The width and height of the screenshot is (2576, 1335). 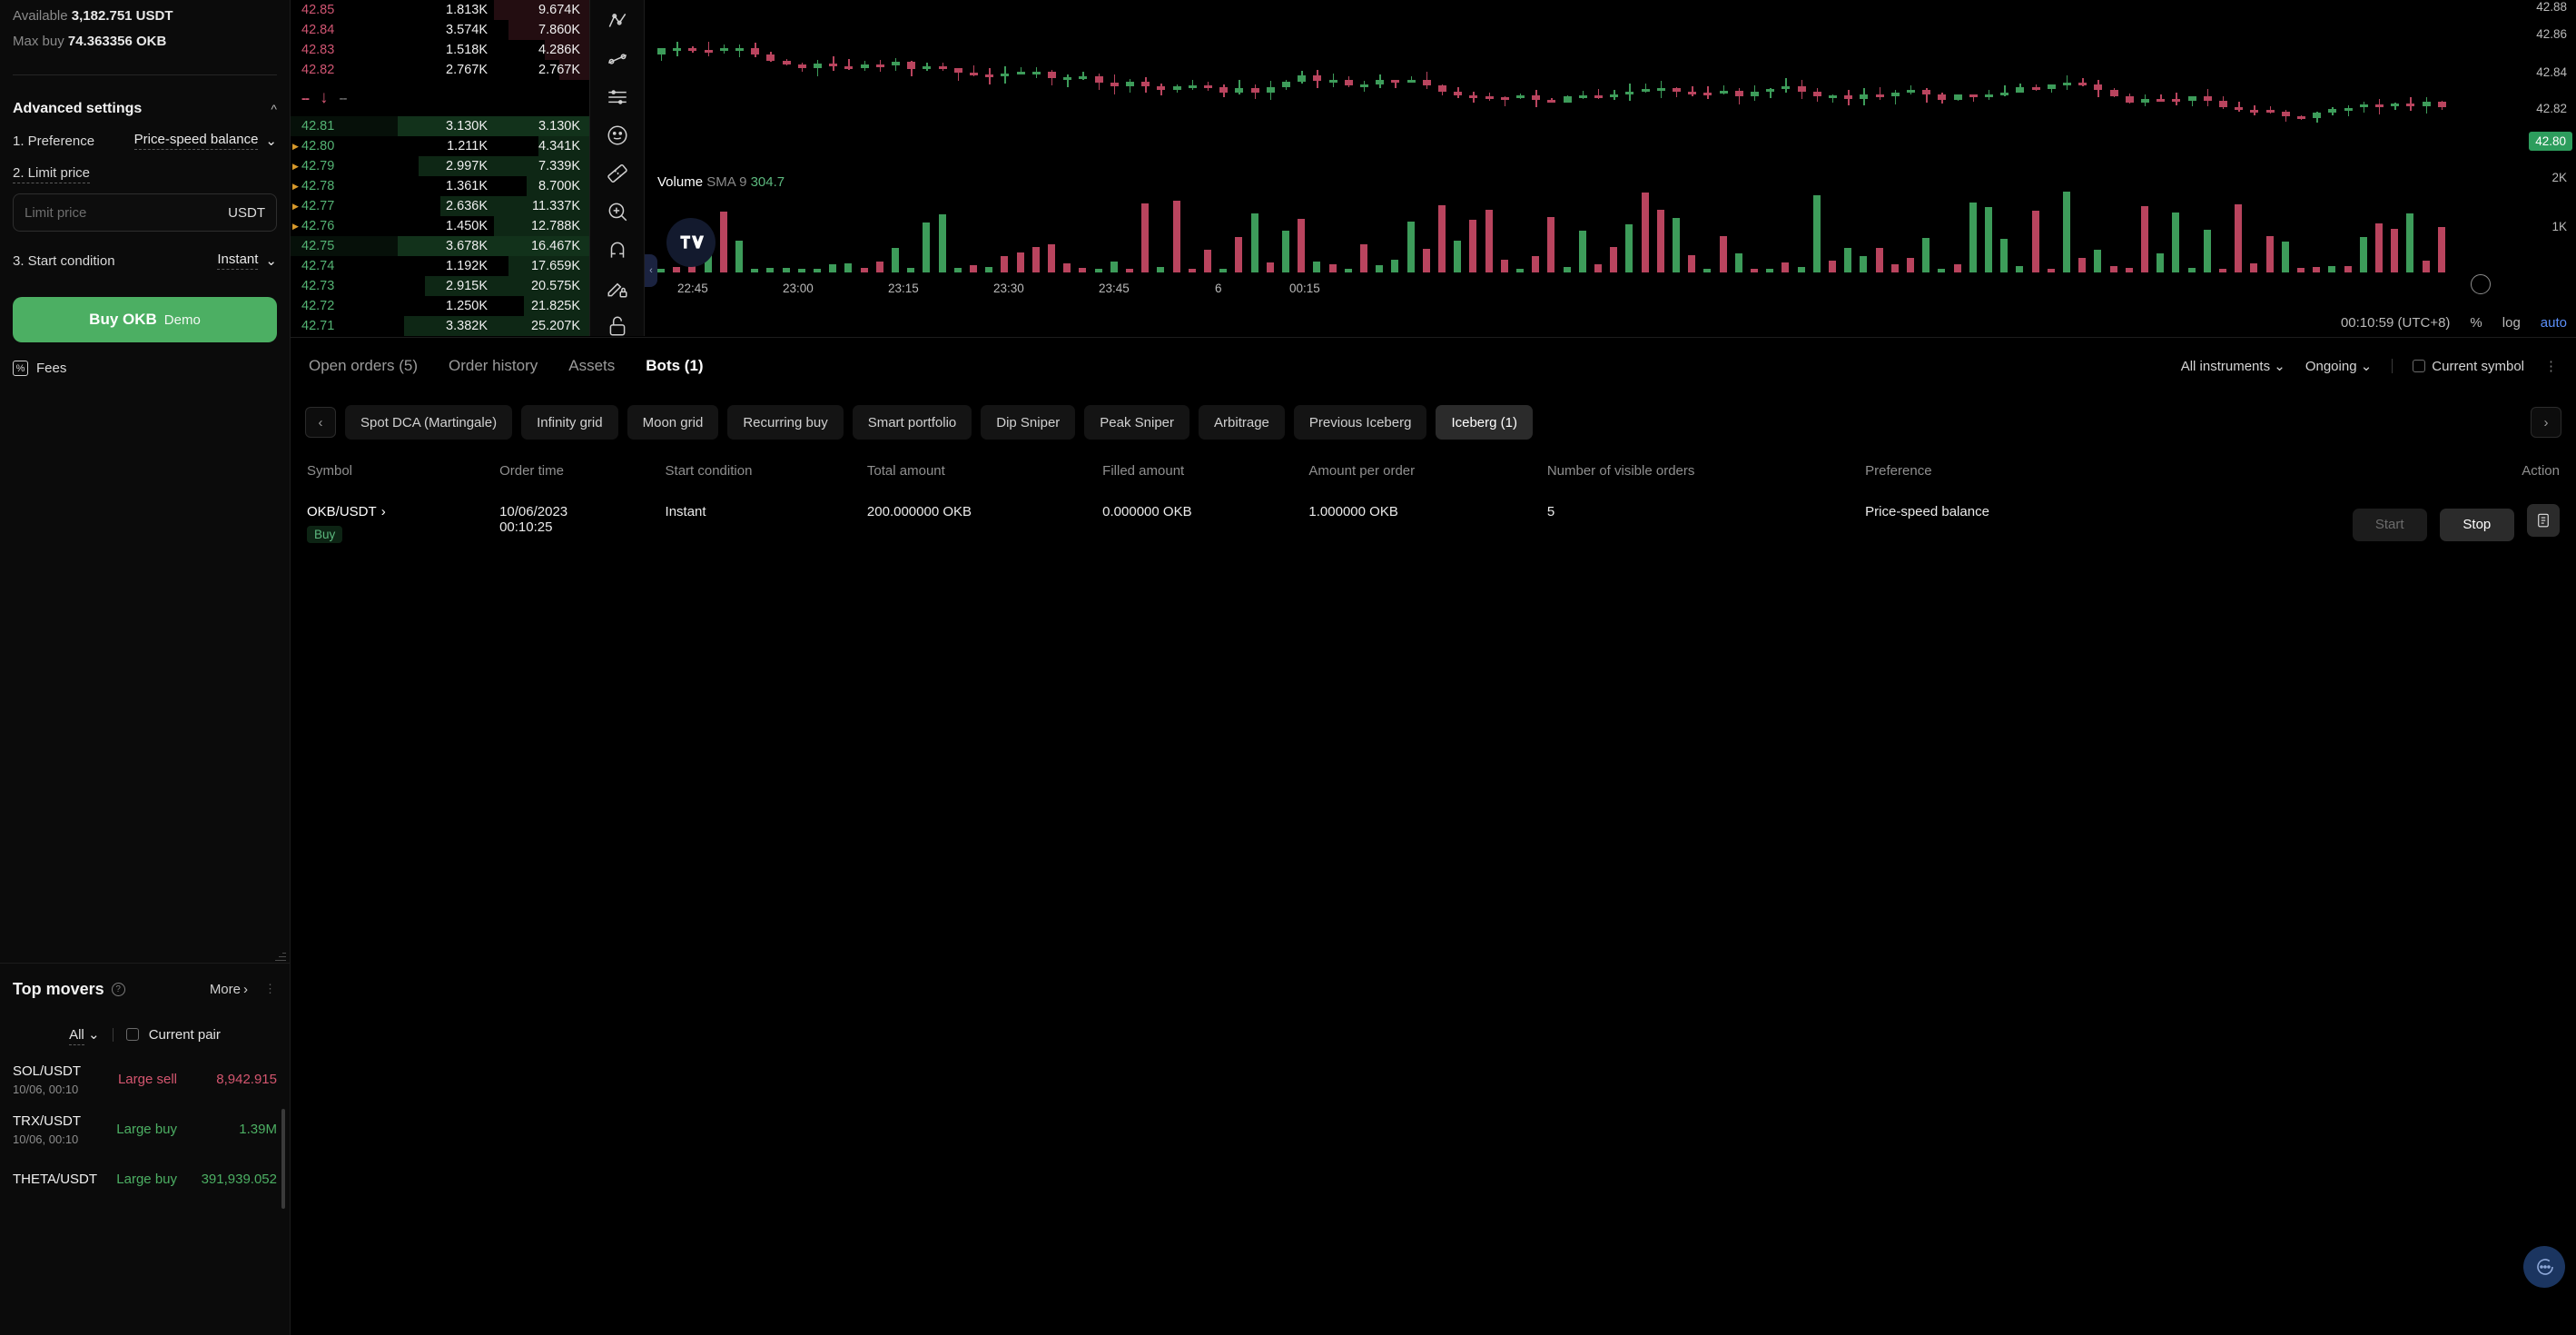 What do you see at coordinates (617, 250) in the screenshot?
I see `magnet-icon` at bounding box center [617, 250].